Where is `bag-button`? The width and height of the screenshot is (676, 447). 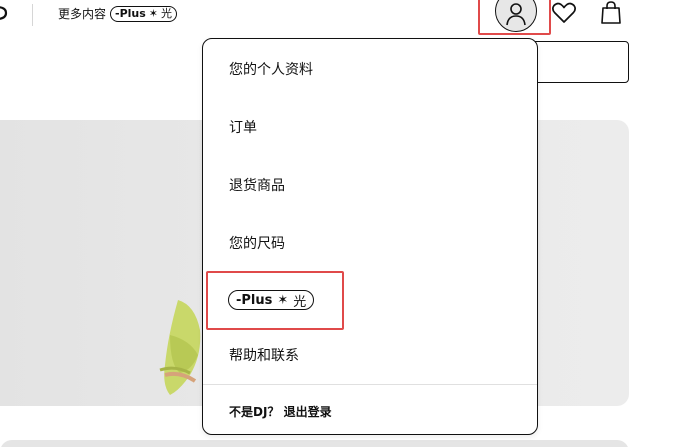
bag-button is located at coordinates (611, 13).